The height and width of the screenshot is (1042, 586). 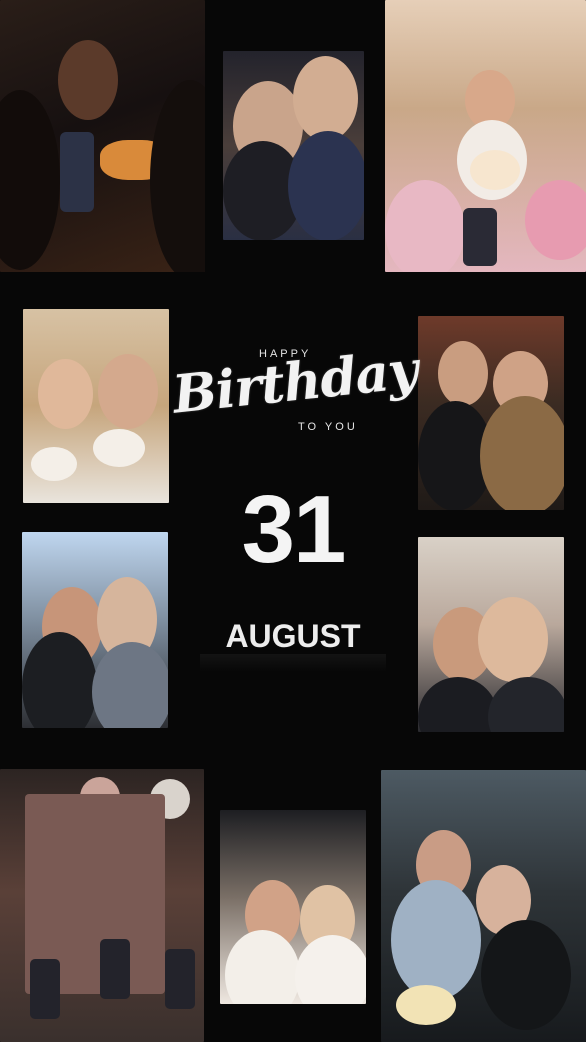 I want to click on photo-tile-friends-sunglasses-outdoor, so click(x=95, y=630).